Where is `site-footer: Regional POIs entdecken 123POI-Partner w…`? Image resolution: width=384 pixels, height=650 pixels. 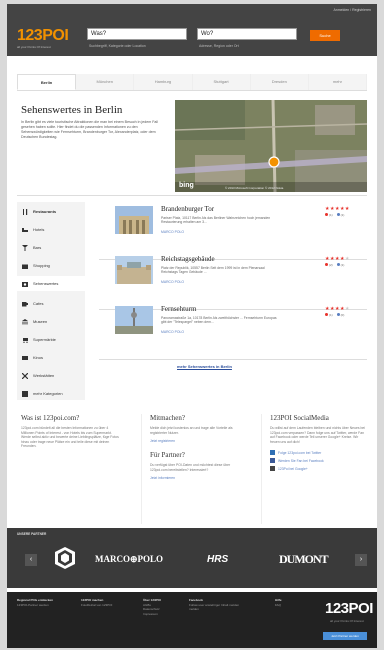 site-footer: Regional POIs entdecken 123POI-Partner w… is located at coordinates (192, 620).